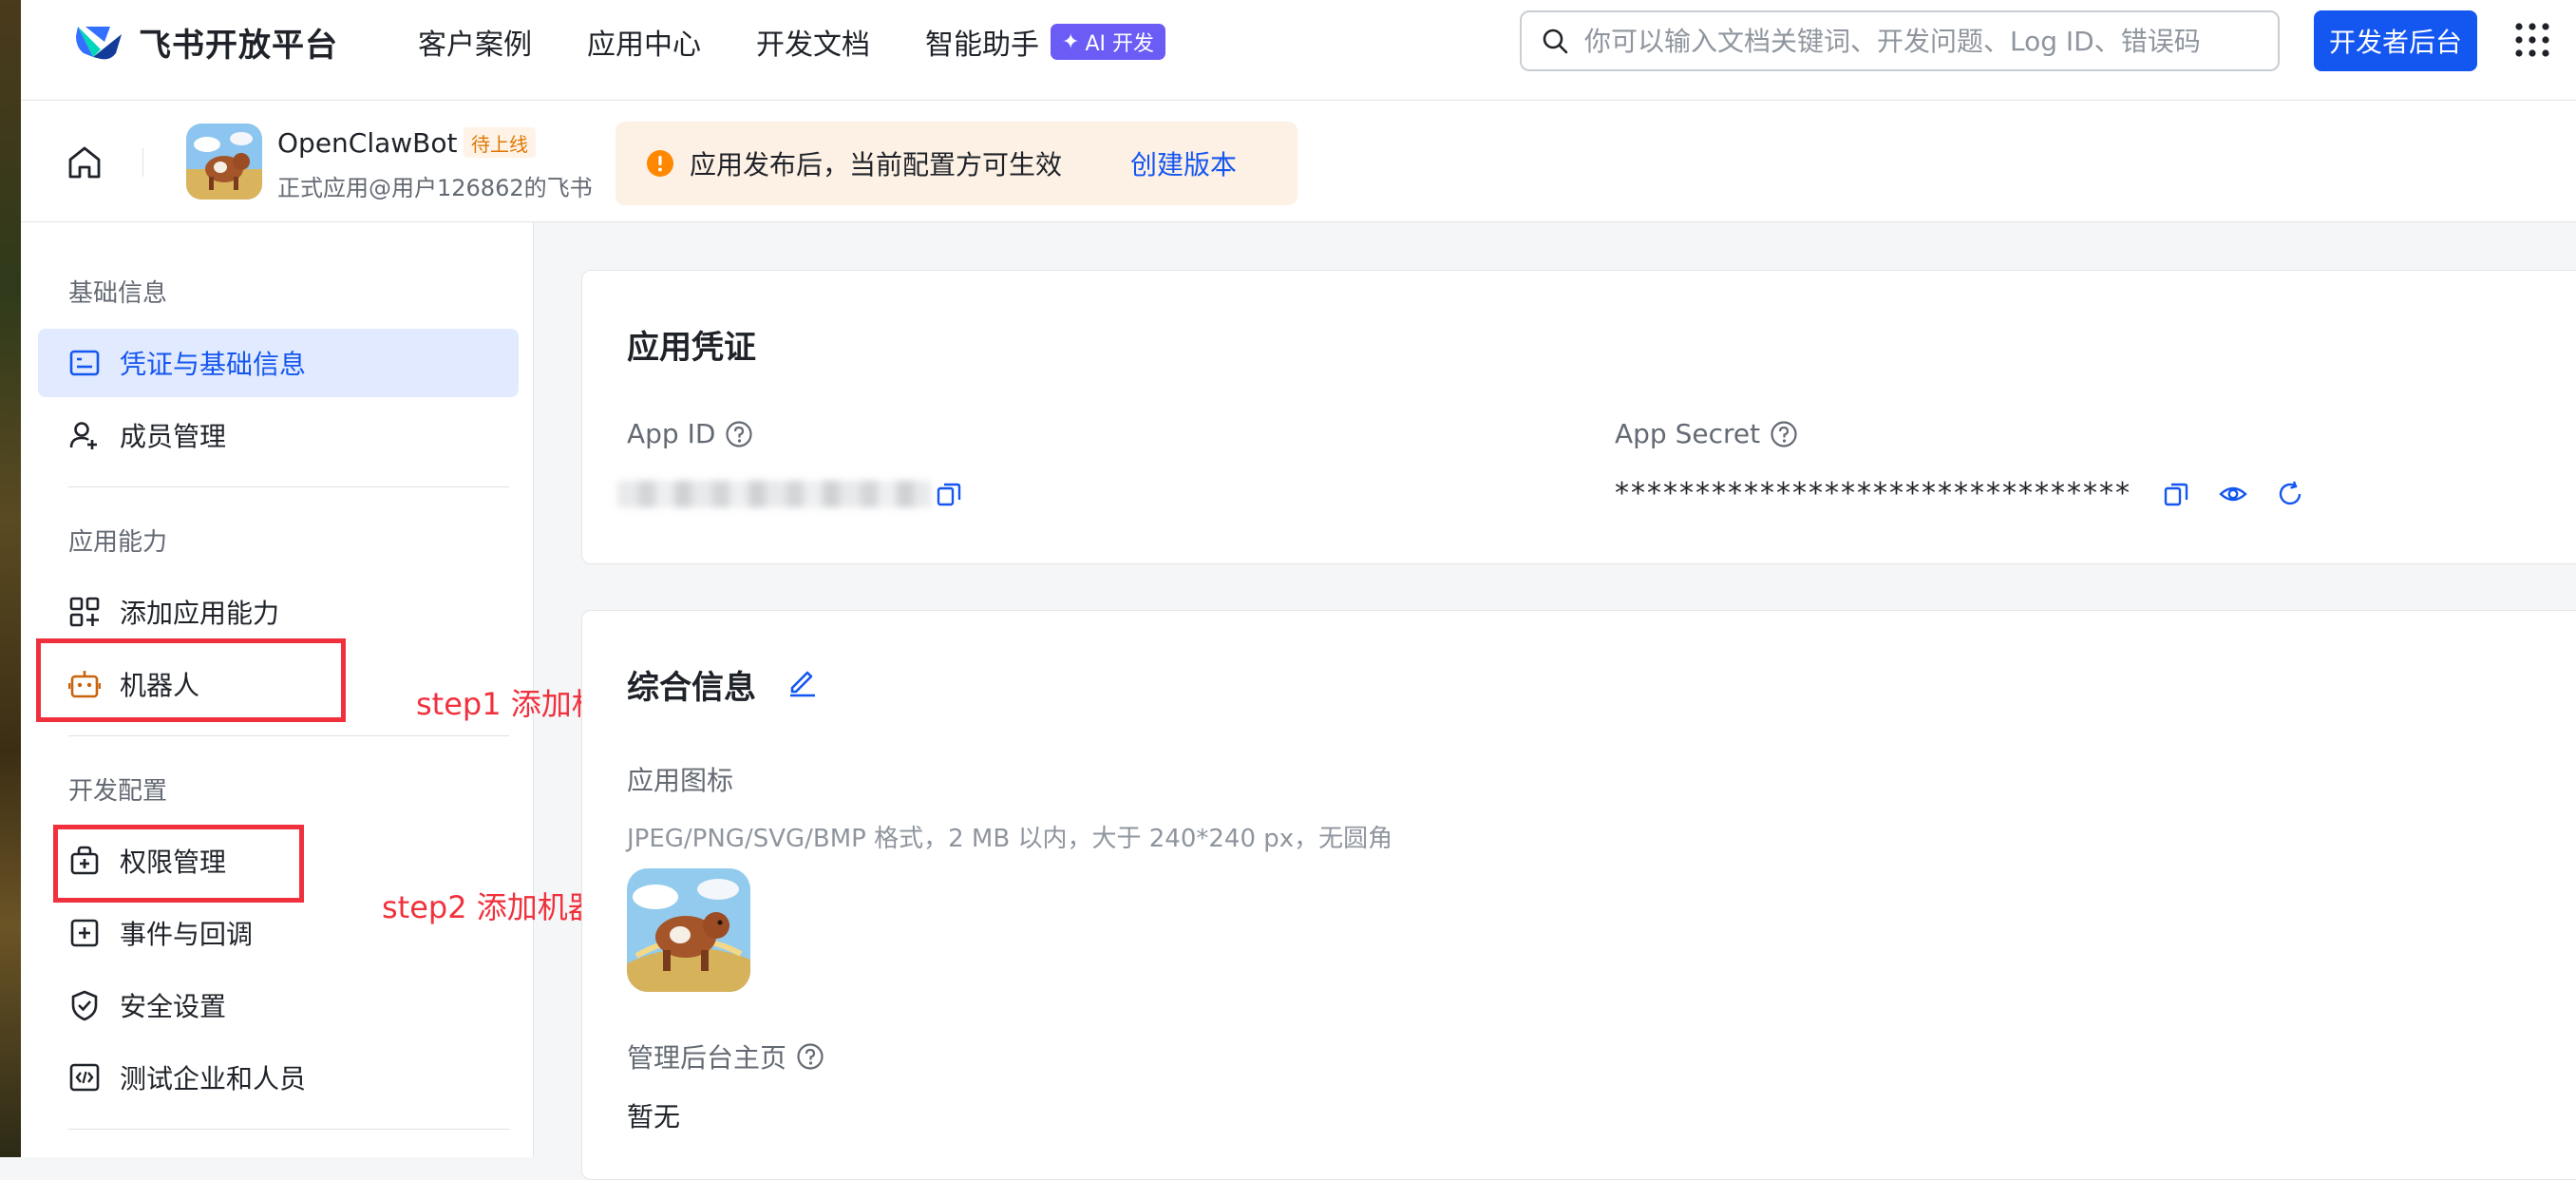 Image resolution: width=2576 pixels, height=1180 pixels. I want to click on app-icon-image, so click(688, 930).